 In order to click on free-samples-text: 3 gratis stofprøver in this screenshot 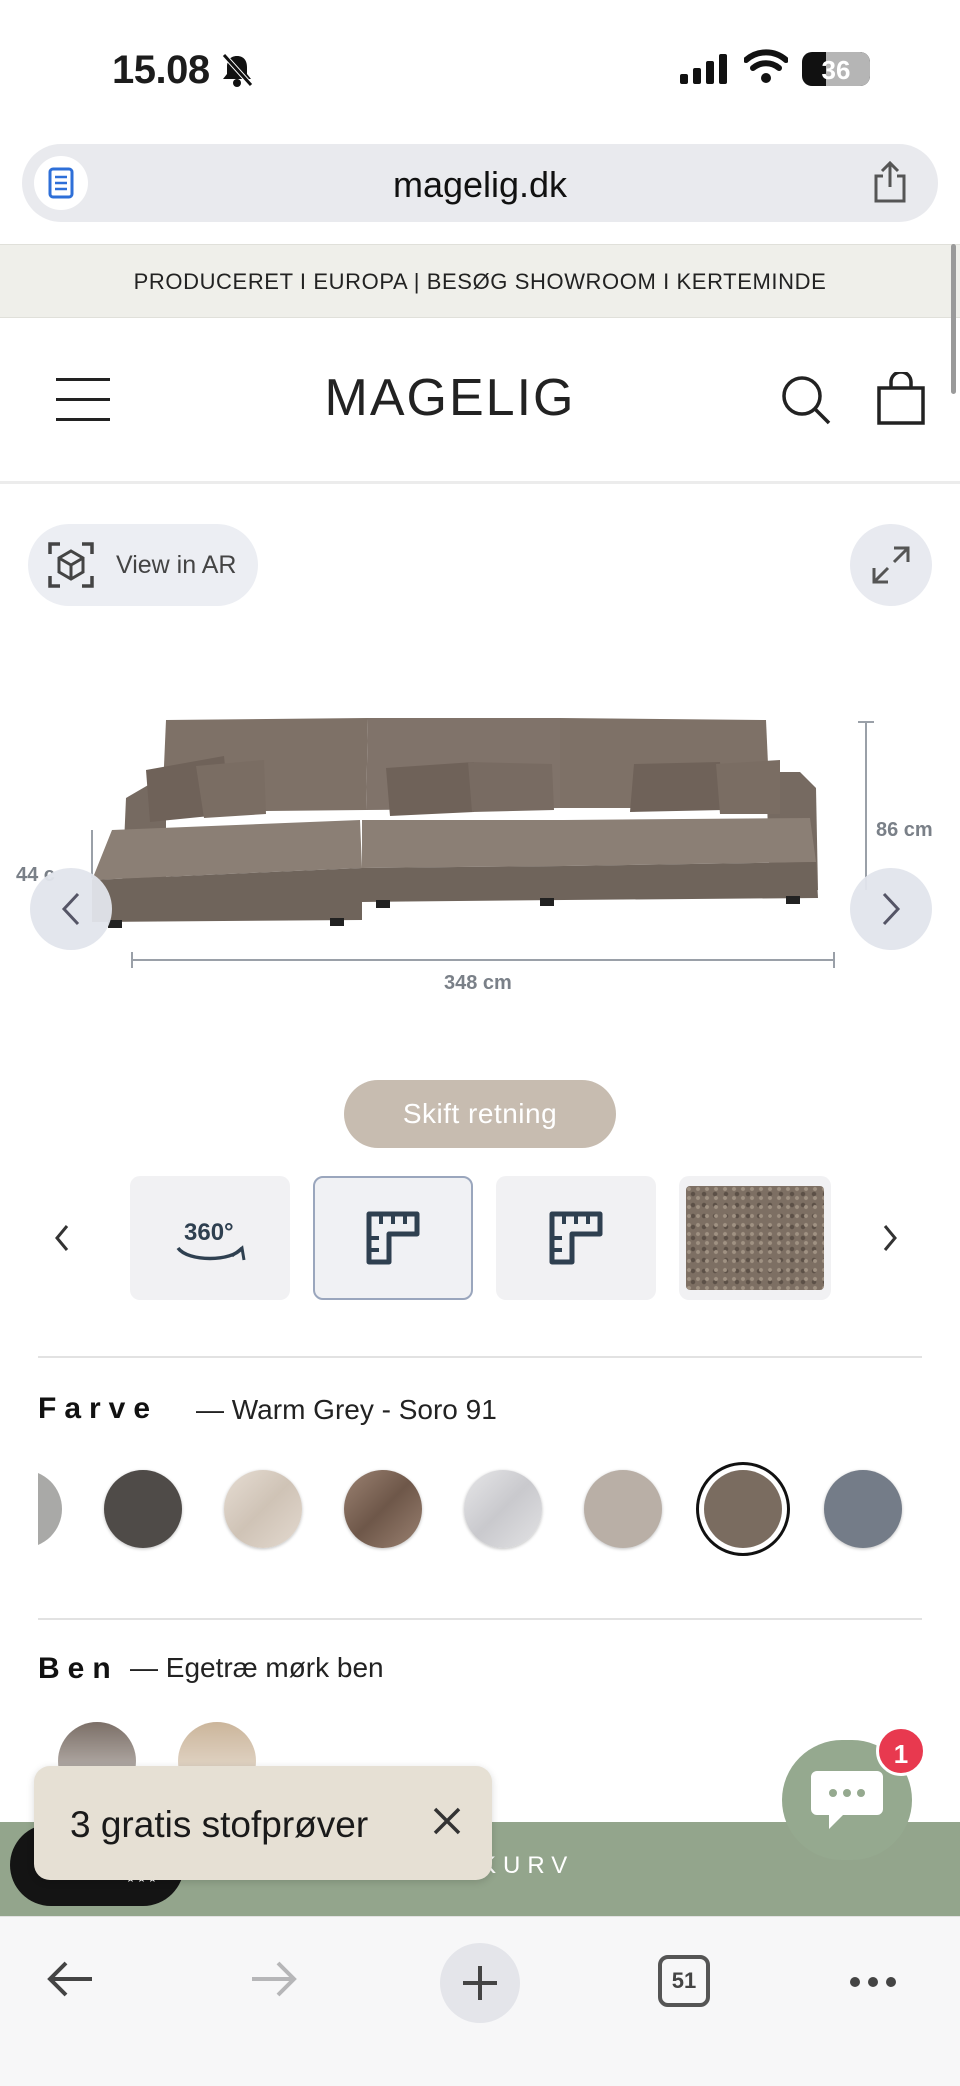, I will do `click(219, 1824)`.